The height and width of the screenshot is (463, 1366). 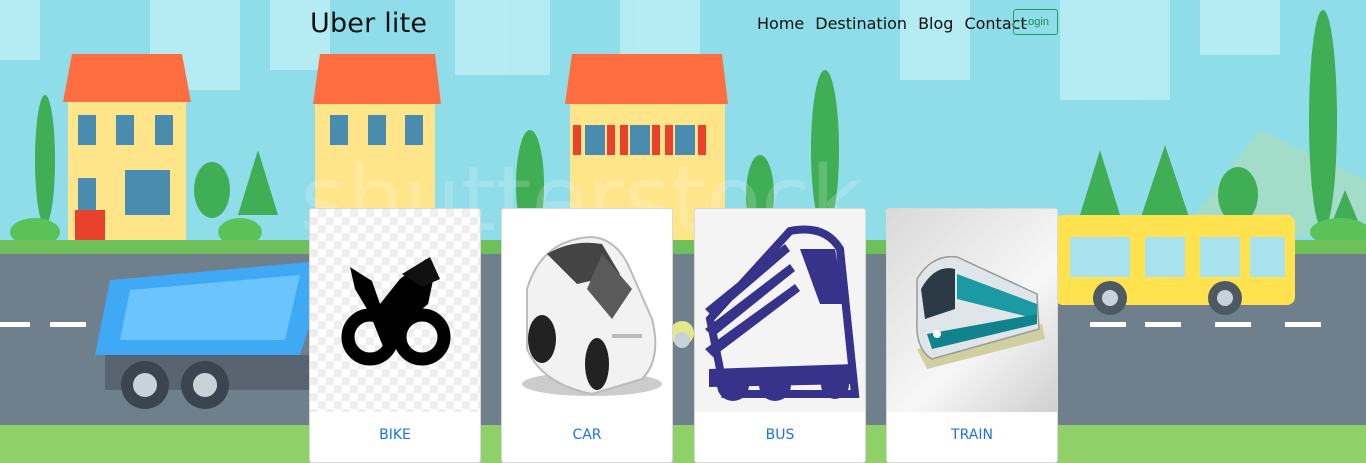 I want to click on car-image, so click(x=587, y=310).